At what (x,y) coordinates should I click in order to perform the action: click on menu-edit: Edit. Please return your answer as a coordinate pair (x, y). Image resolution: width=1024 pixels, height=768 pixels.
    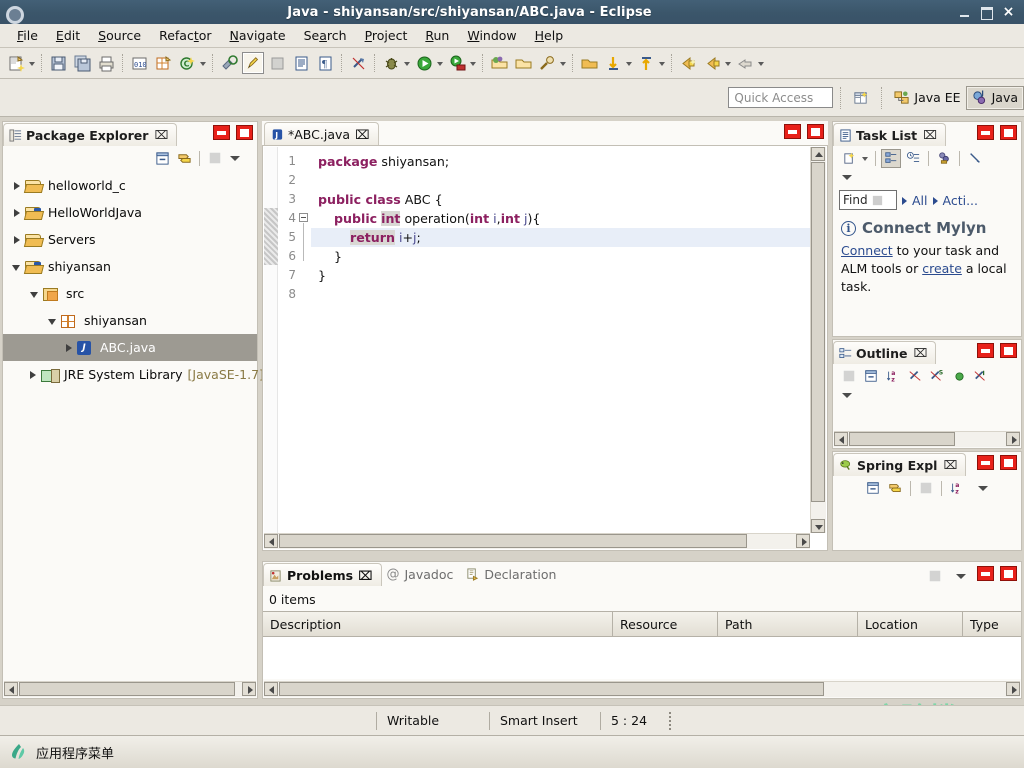
    Looking at the image, I should click on (68, 35).